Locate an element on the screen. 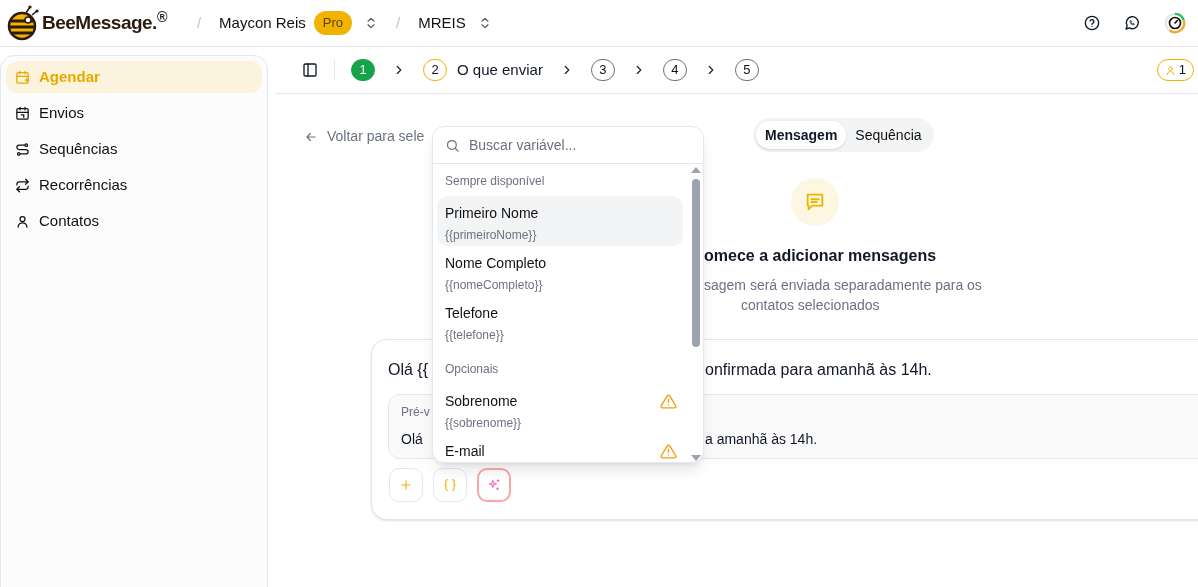 The image size is (1198, 587). variable-option: E-mail is located at coordinates (560, 448).